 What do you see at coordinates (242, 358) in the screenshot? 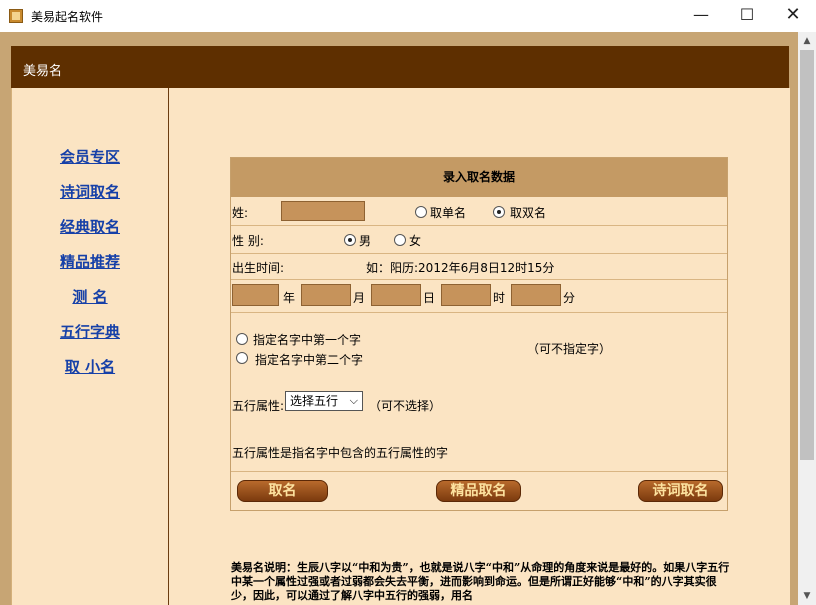
I see `specify-second-radio` at bounding box center [242, 358].